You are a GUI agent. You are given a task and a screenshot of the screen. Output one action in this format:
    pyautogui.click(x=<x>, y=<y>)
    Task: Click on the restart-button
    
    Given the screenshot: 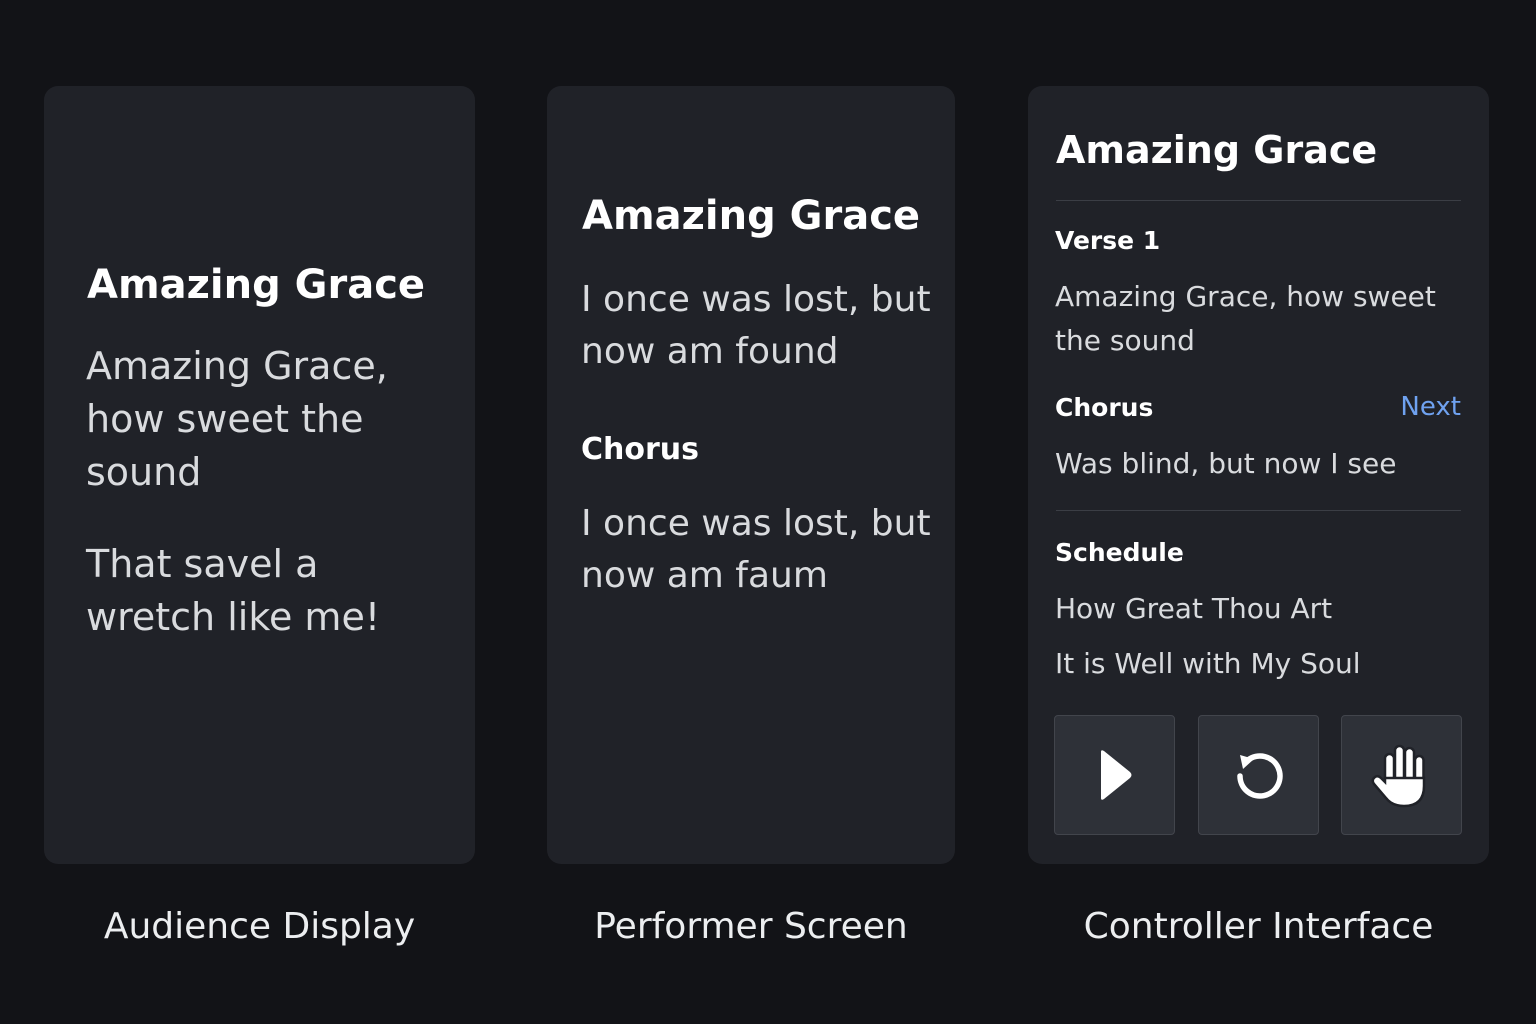 What is the action you would take?
    pyautogui.click(x=1258, y=775)
    